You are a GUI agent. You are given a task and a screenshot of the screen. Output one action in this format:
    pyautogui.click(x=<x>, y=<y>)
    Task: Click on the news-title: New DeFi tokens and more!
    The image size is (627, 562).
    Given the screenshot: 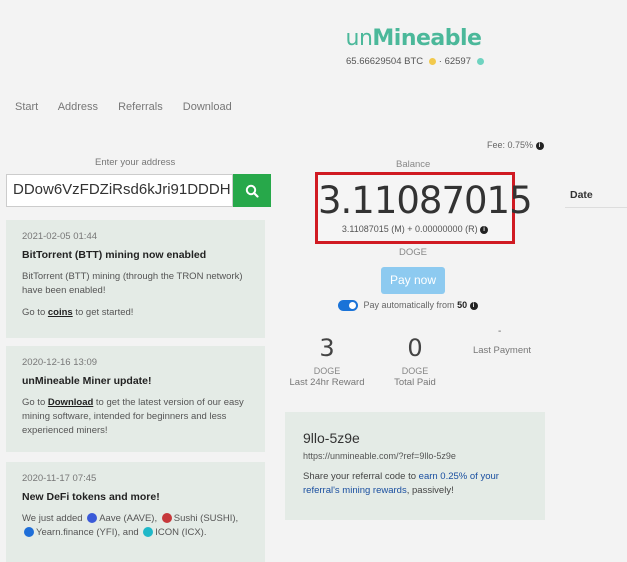 What is the action you would take?
    pyautogui.click(x=91, y=497)
    